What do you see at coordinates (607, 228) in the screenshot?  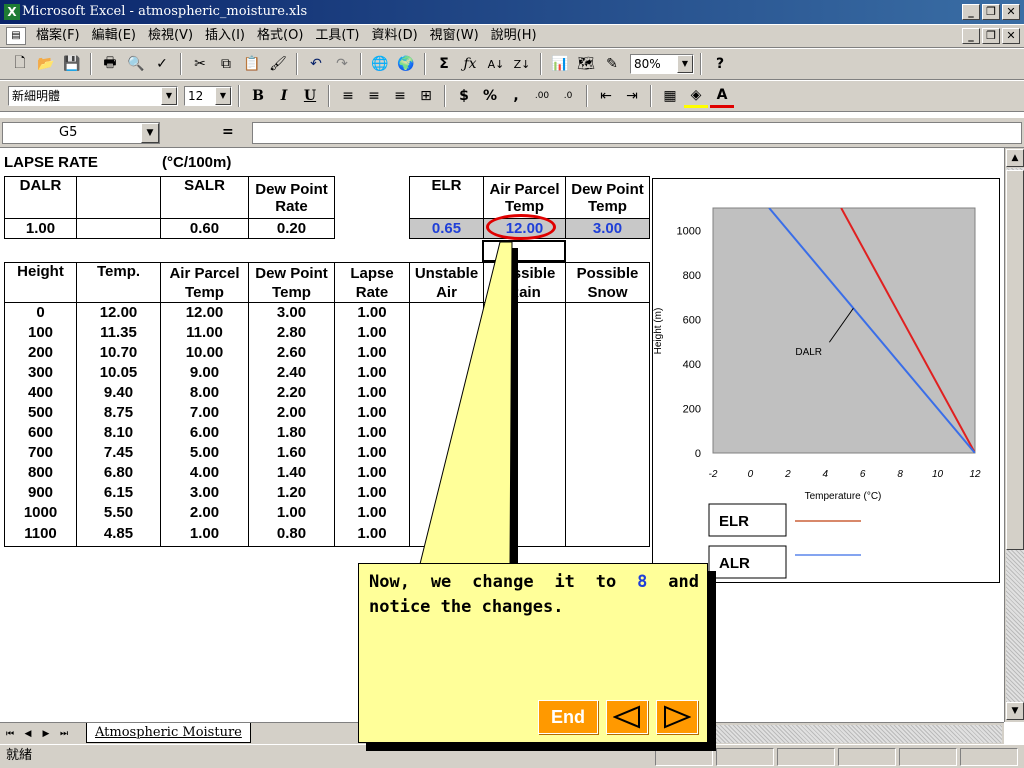 I see `dew-point-value: 3.00` at bounding box center [607, 228].